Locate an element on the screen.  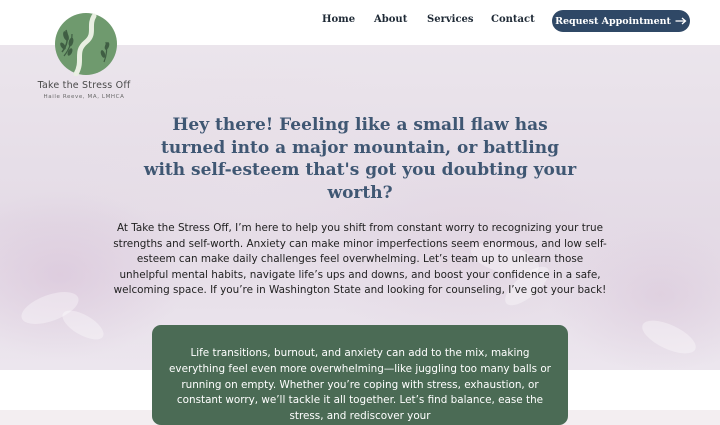
nav-about: About is located at coordinates (390, 19).